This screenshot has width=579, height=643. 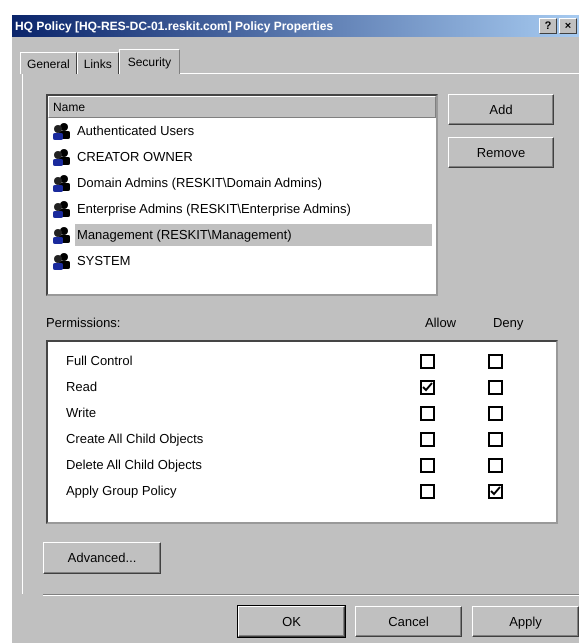 What do you see at coordinates (508, 323) in the screenshot?
I see `column-header: Deny` at bounding box center [508, 323].